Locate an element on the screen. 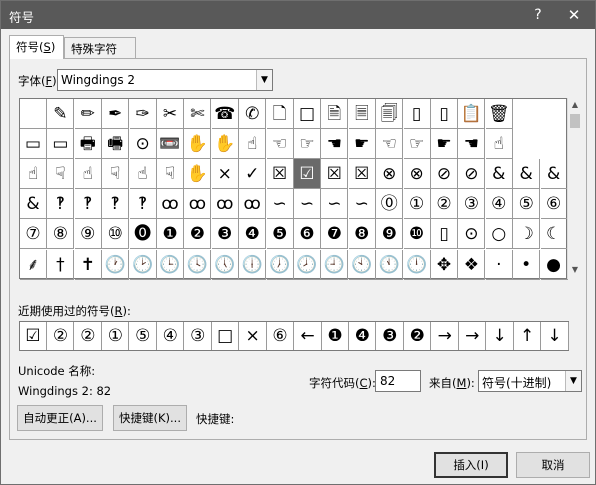 This screenshot has height=485, width=596. symbol-cell: ✝ is located at coordinates (88, 264).